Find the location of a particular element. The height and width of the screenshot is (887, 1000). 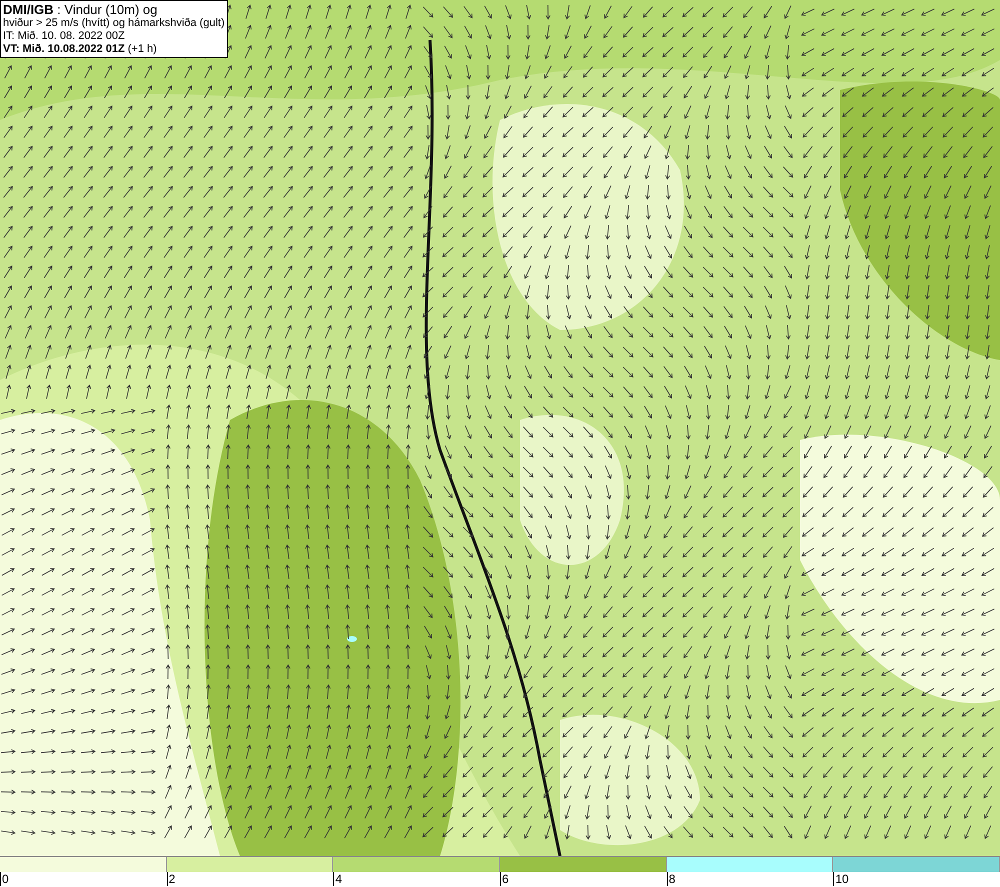

scale-label: 0 is located at coordinates (4, 879).